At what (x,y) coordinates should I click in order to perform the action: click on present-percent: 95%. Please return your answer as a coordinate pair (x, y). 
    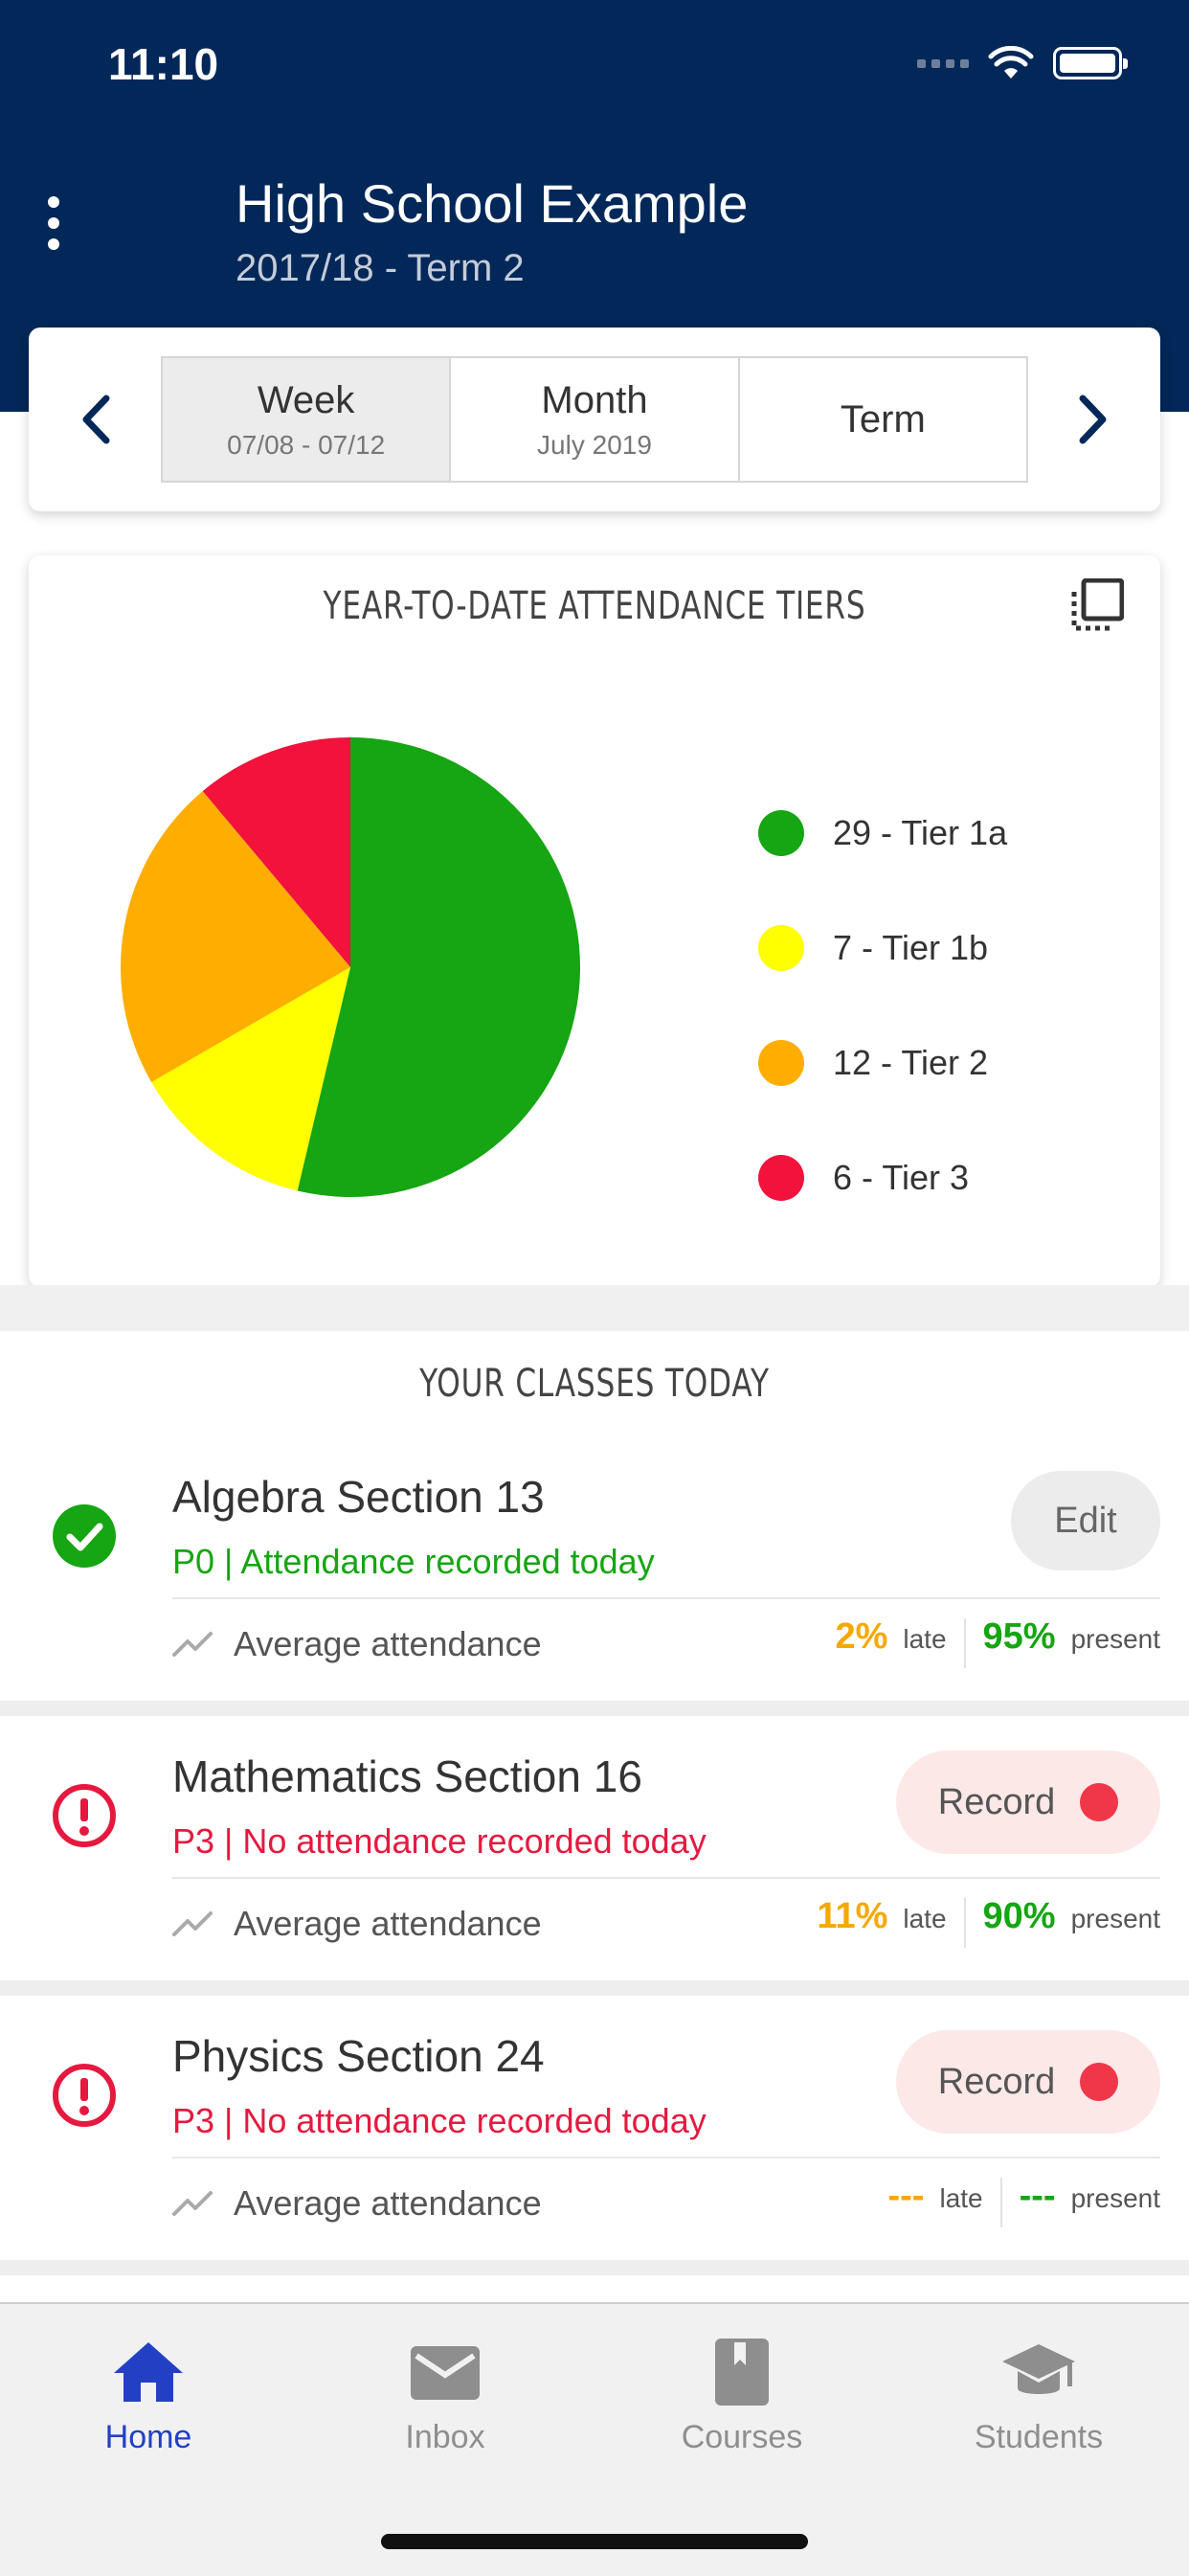
    Looking at the image, I should click on (1019, 1636).